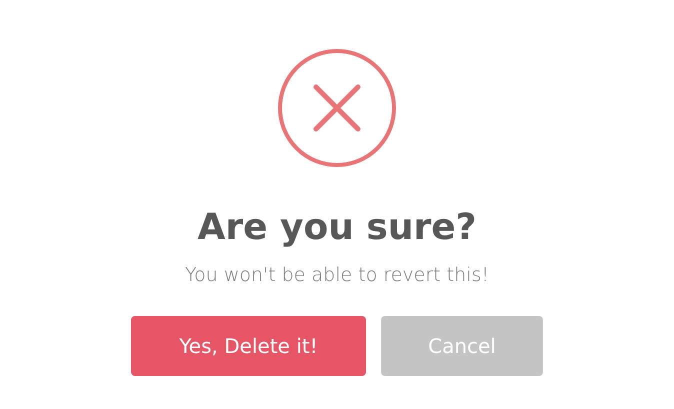 The image size is (674, 409). I want to click on error-icon, so click(337, 108).